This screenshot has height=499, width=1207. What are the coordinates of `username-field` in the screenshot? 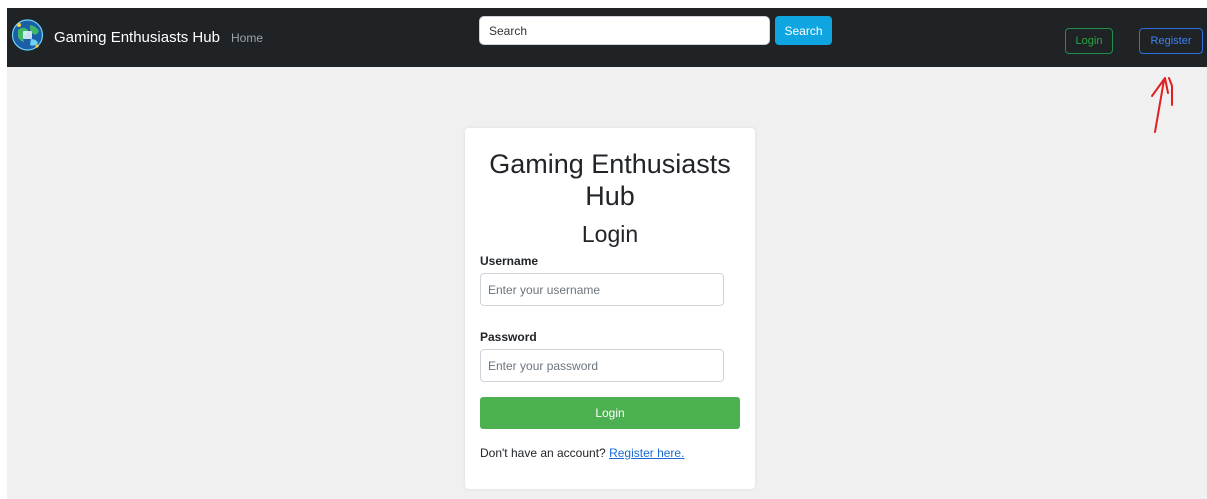 It's located at (602, 289).